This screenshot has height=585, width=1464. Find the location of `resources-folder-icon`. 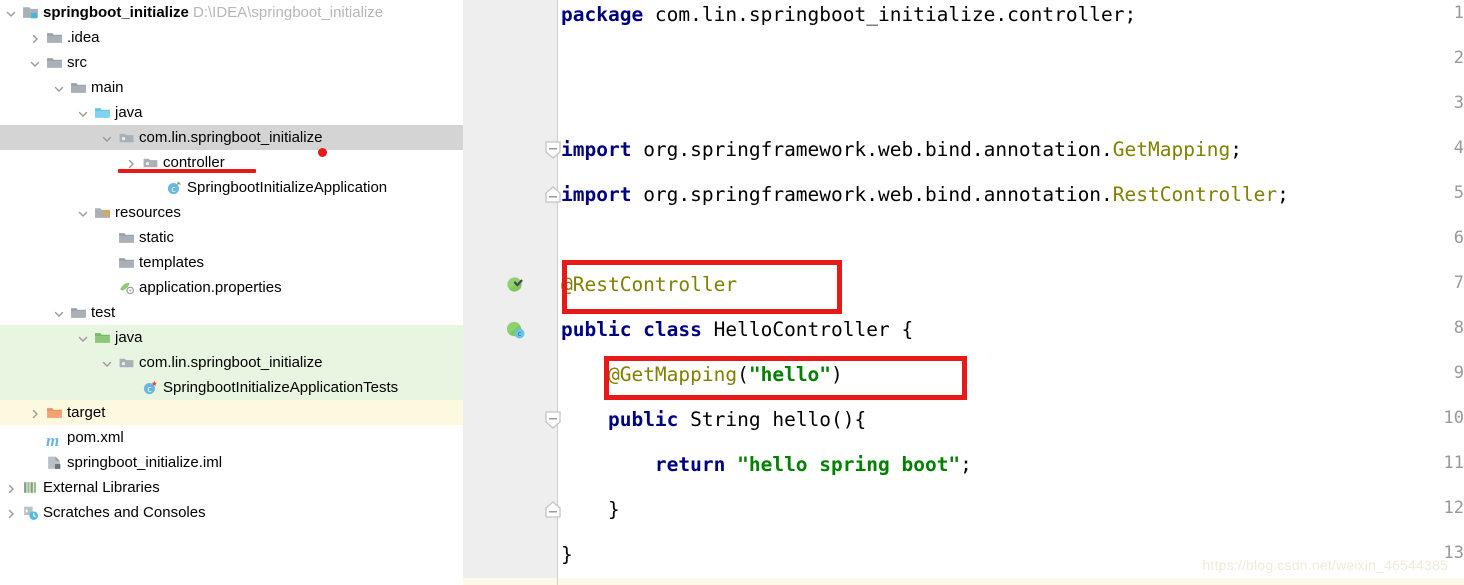

resources-folder-icon is located at coordinates (102, 212).